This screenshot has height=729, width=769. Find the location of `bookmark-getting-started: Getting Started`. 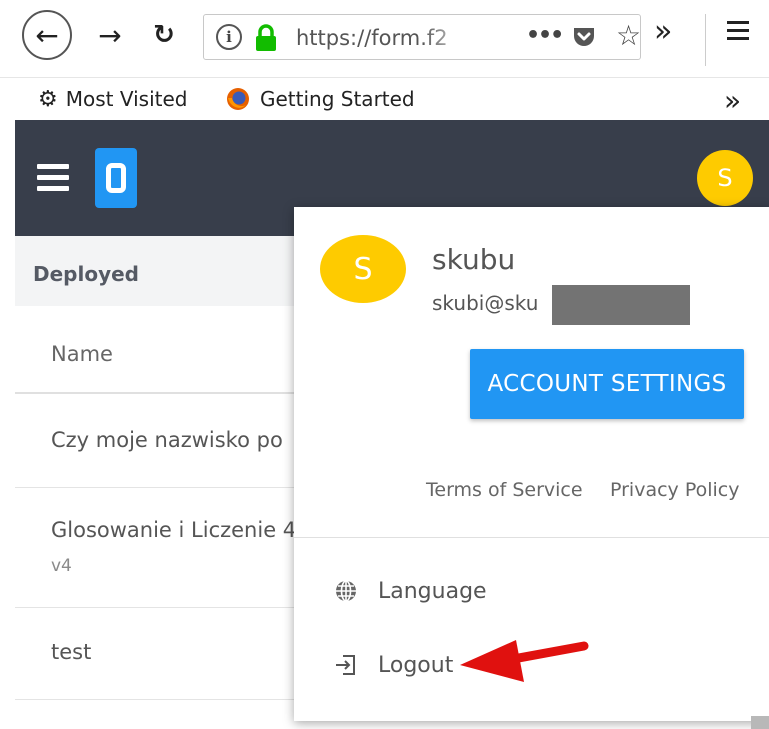

bookmark-getting-started: Getting Started is located at coordinates (320, 99).